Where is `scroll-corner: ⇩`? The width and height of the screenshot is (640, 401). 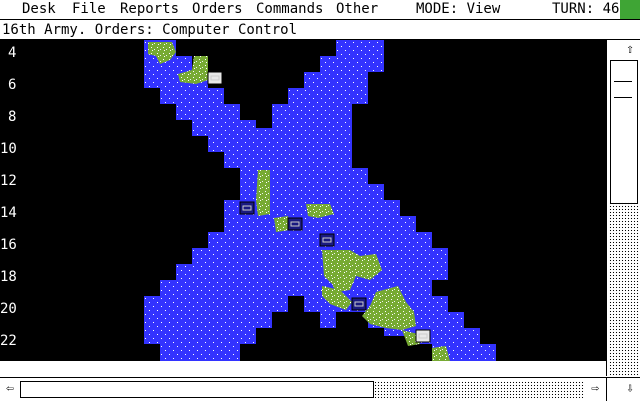
scroll-corner: ⇩ is located at coordinates (623, 389).